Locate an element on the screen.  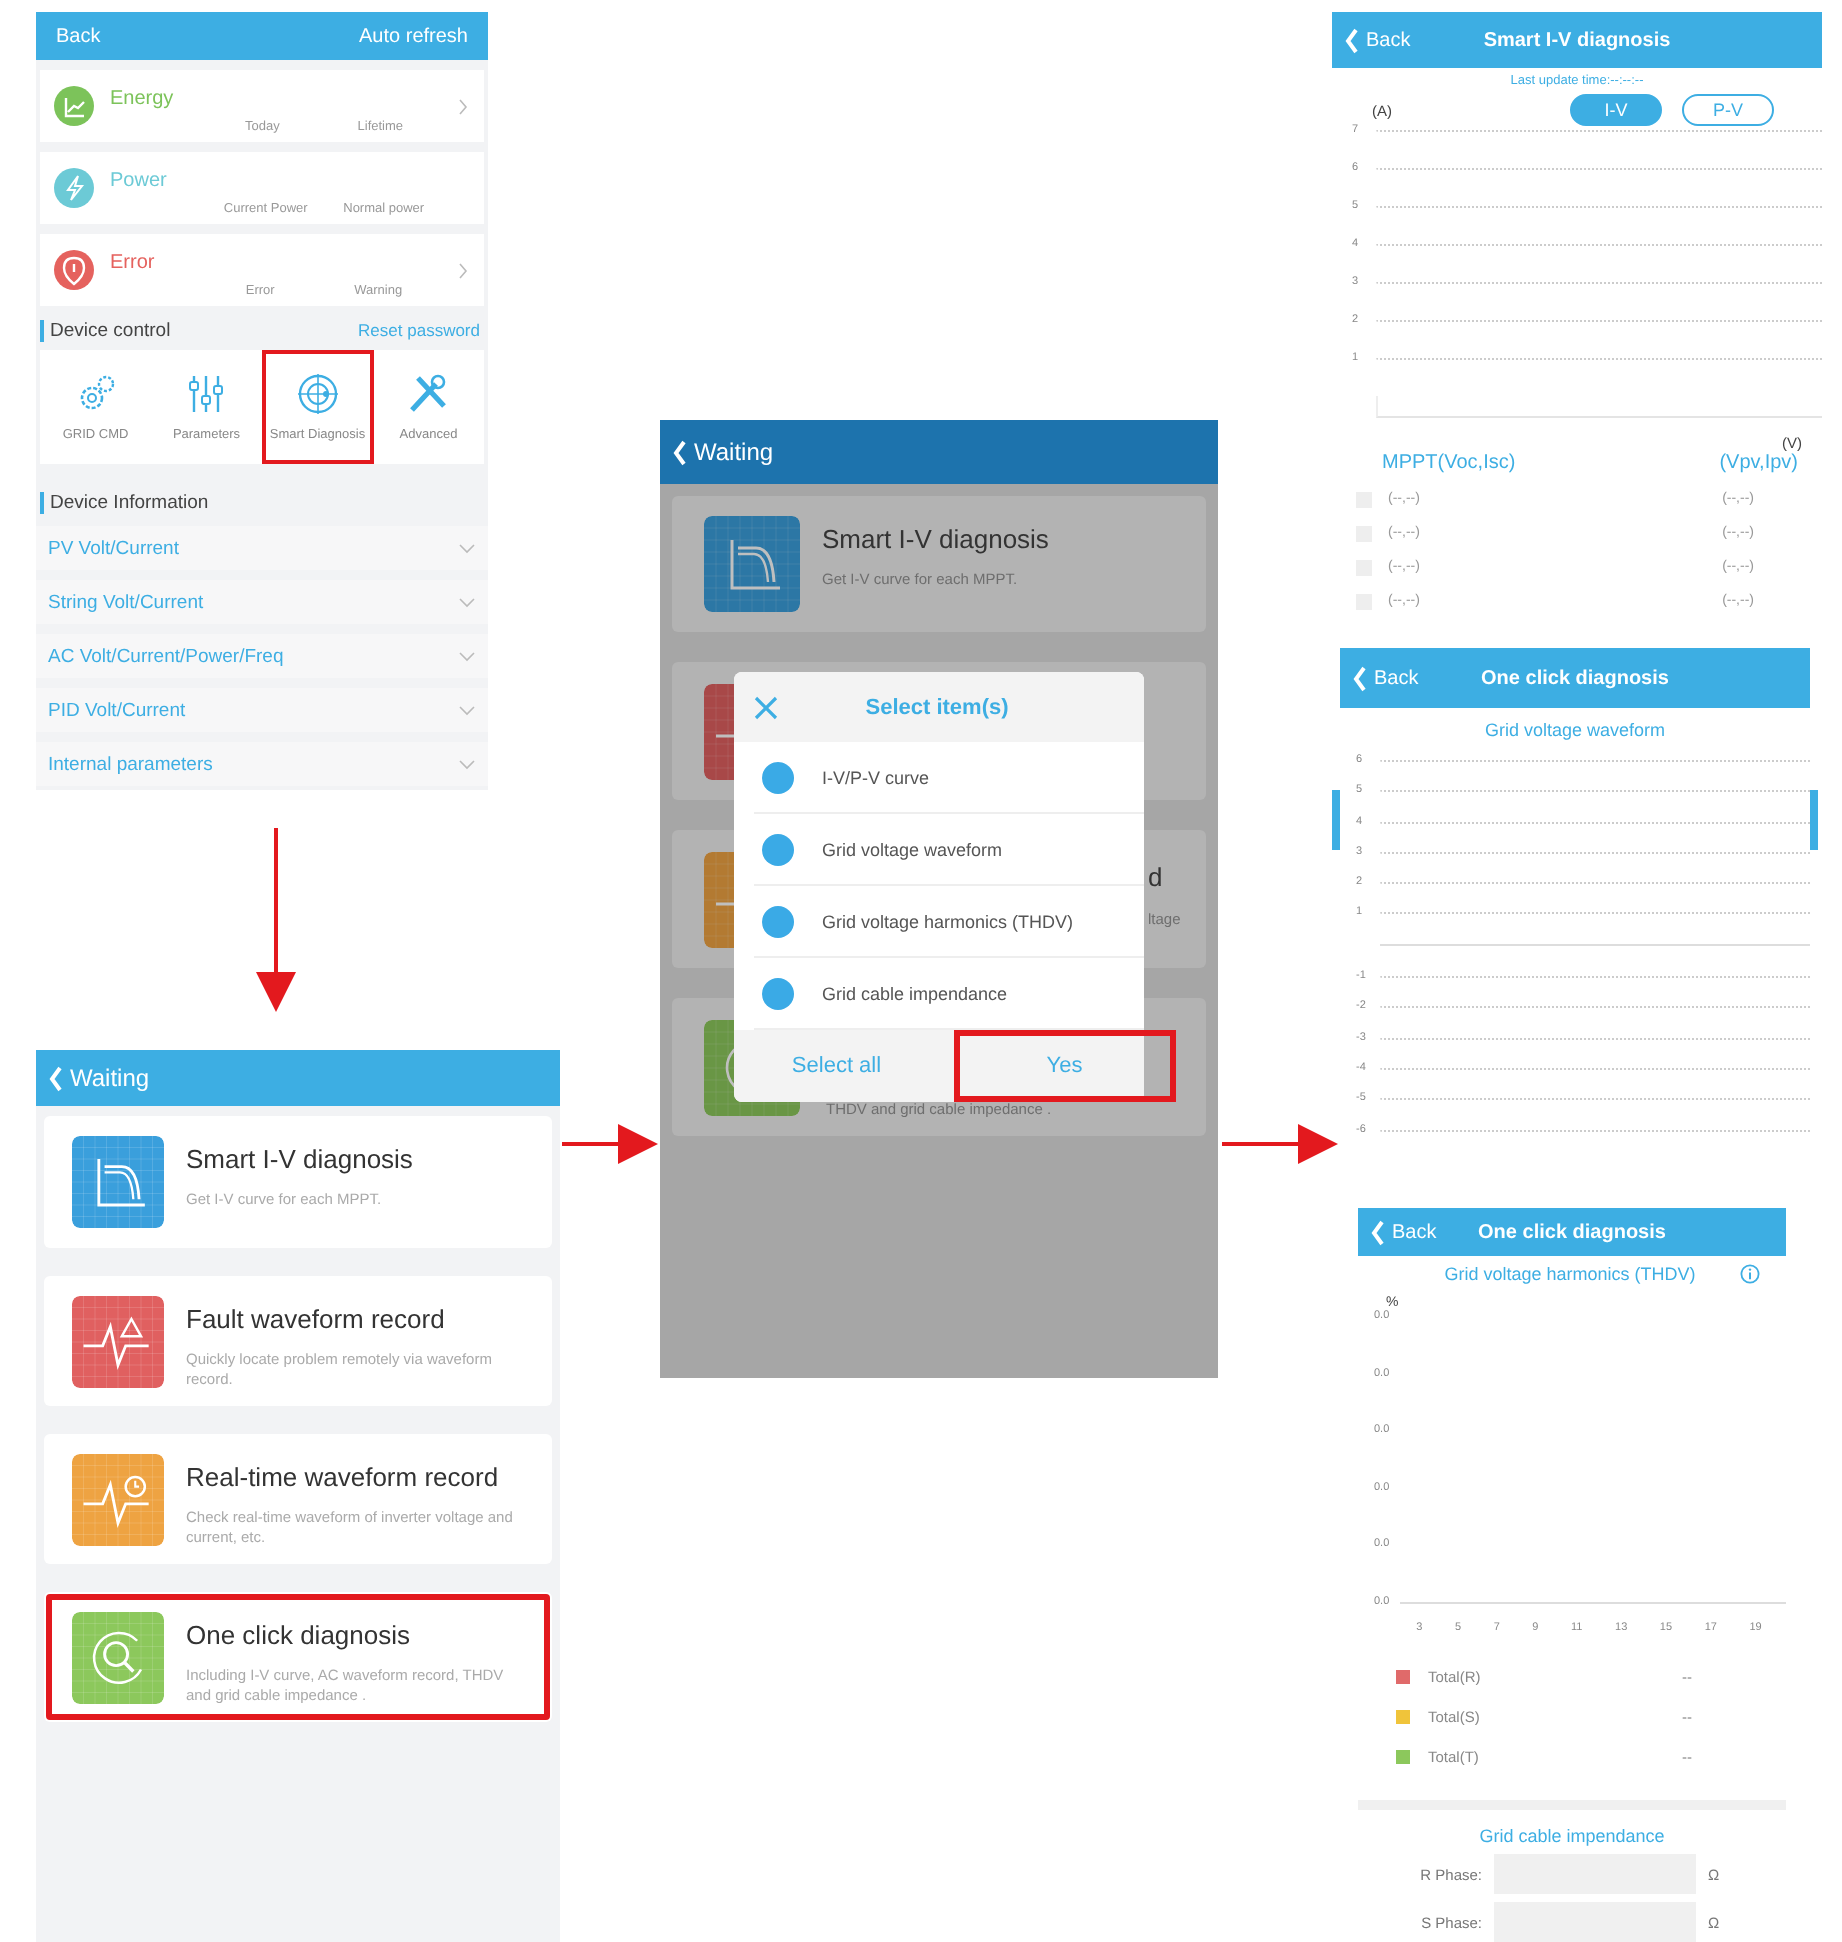
dialog-title: Select item(s) is located at coordinates (937, 707).